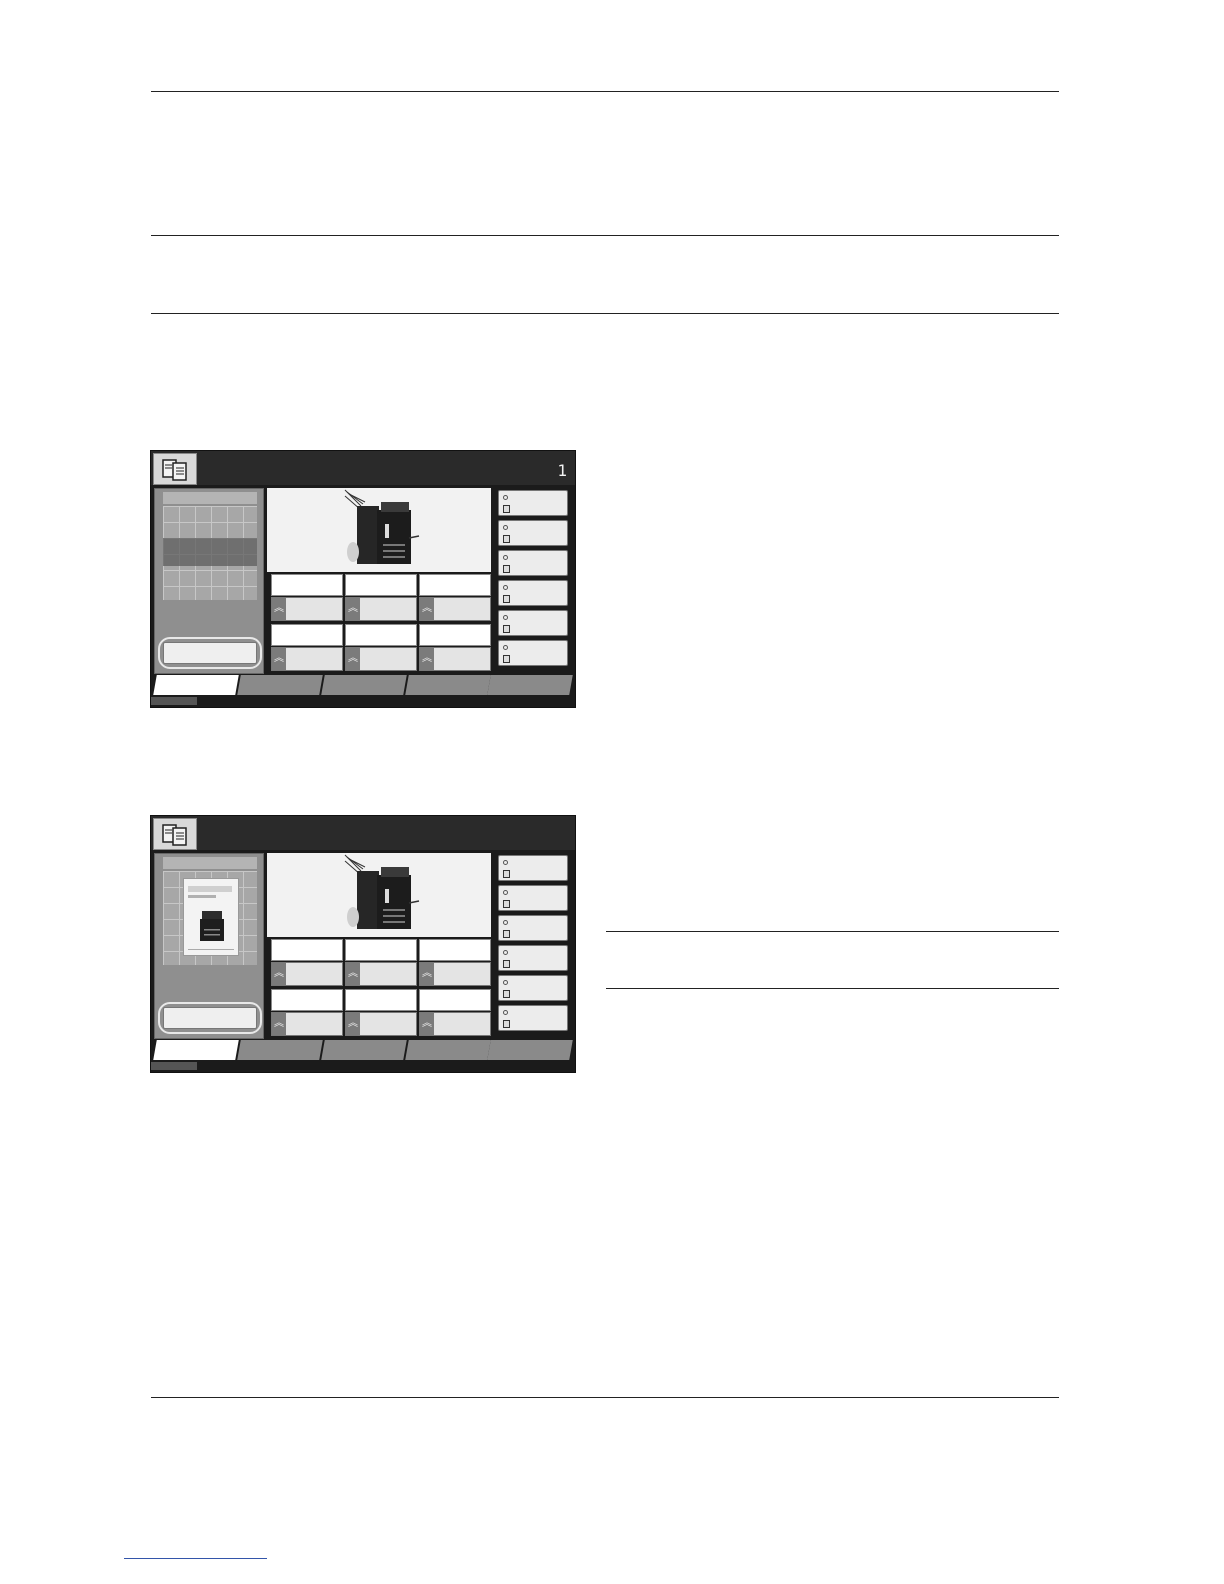  I want to click on machine-image, so click(379, 895).